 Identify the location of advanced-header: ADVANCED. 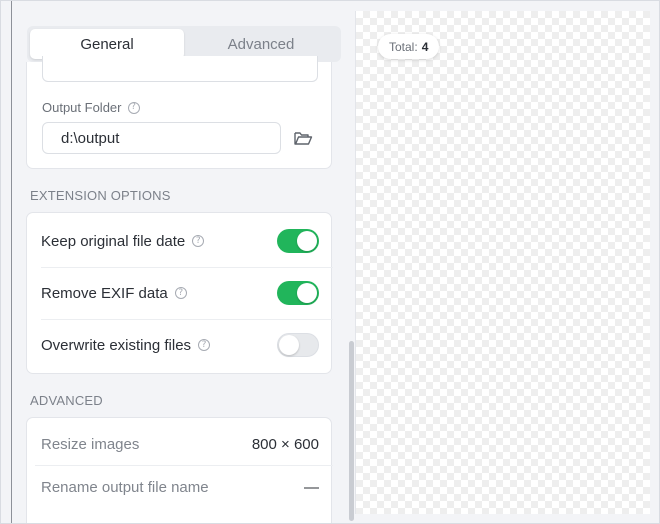
(66, 400).